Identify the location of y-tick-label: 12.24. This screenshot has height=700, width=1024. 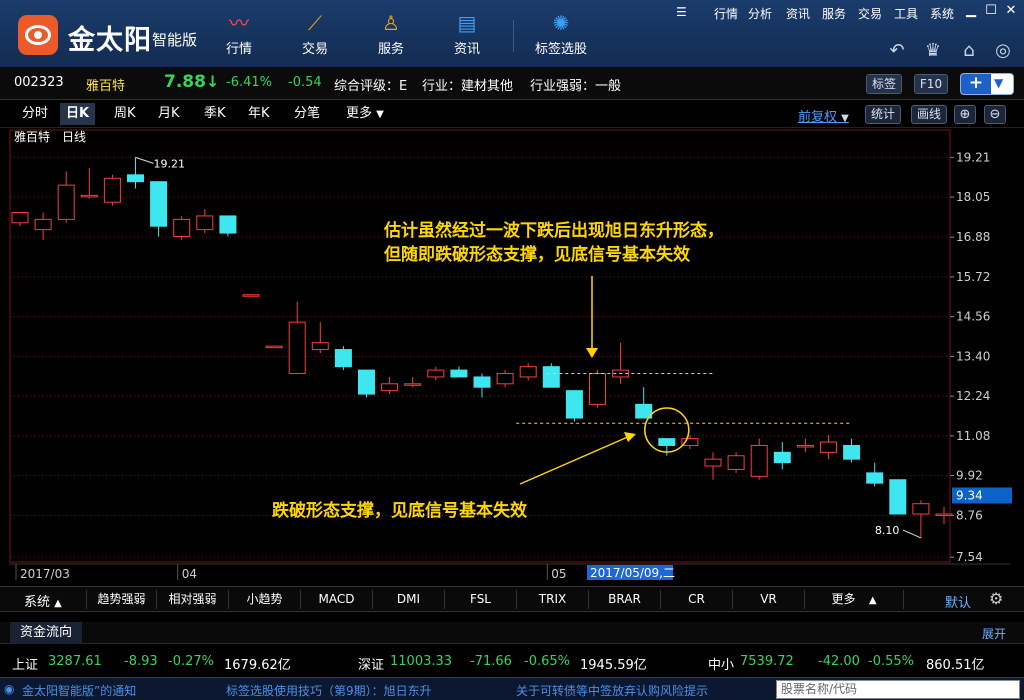
(973, 396).